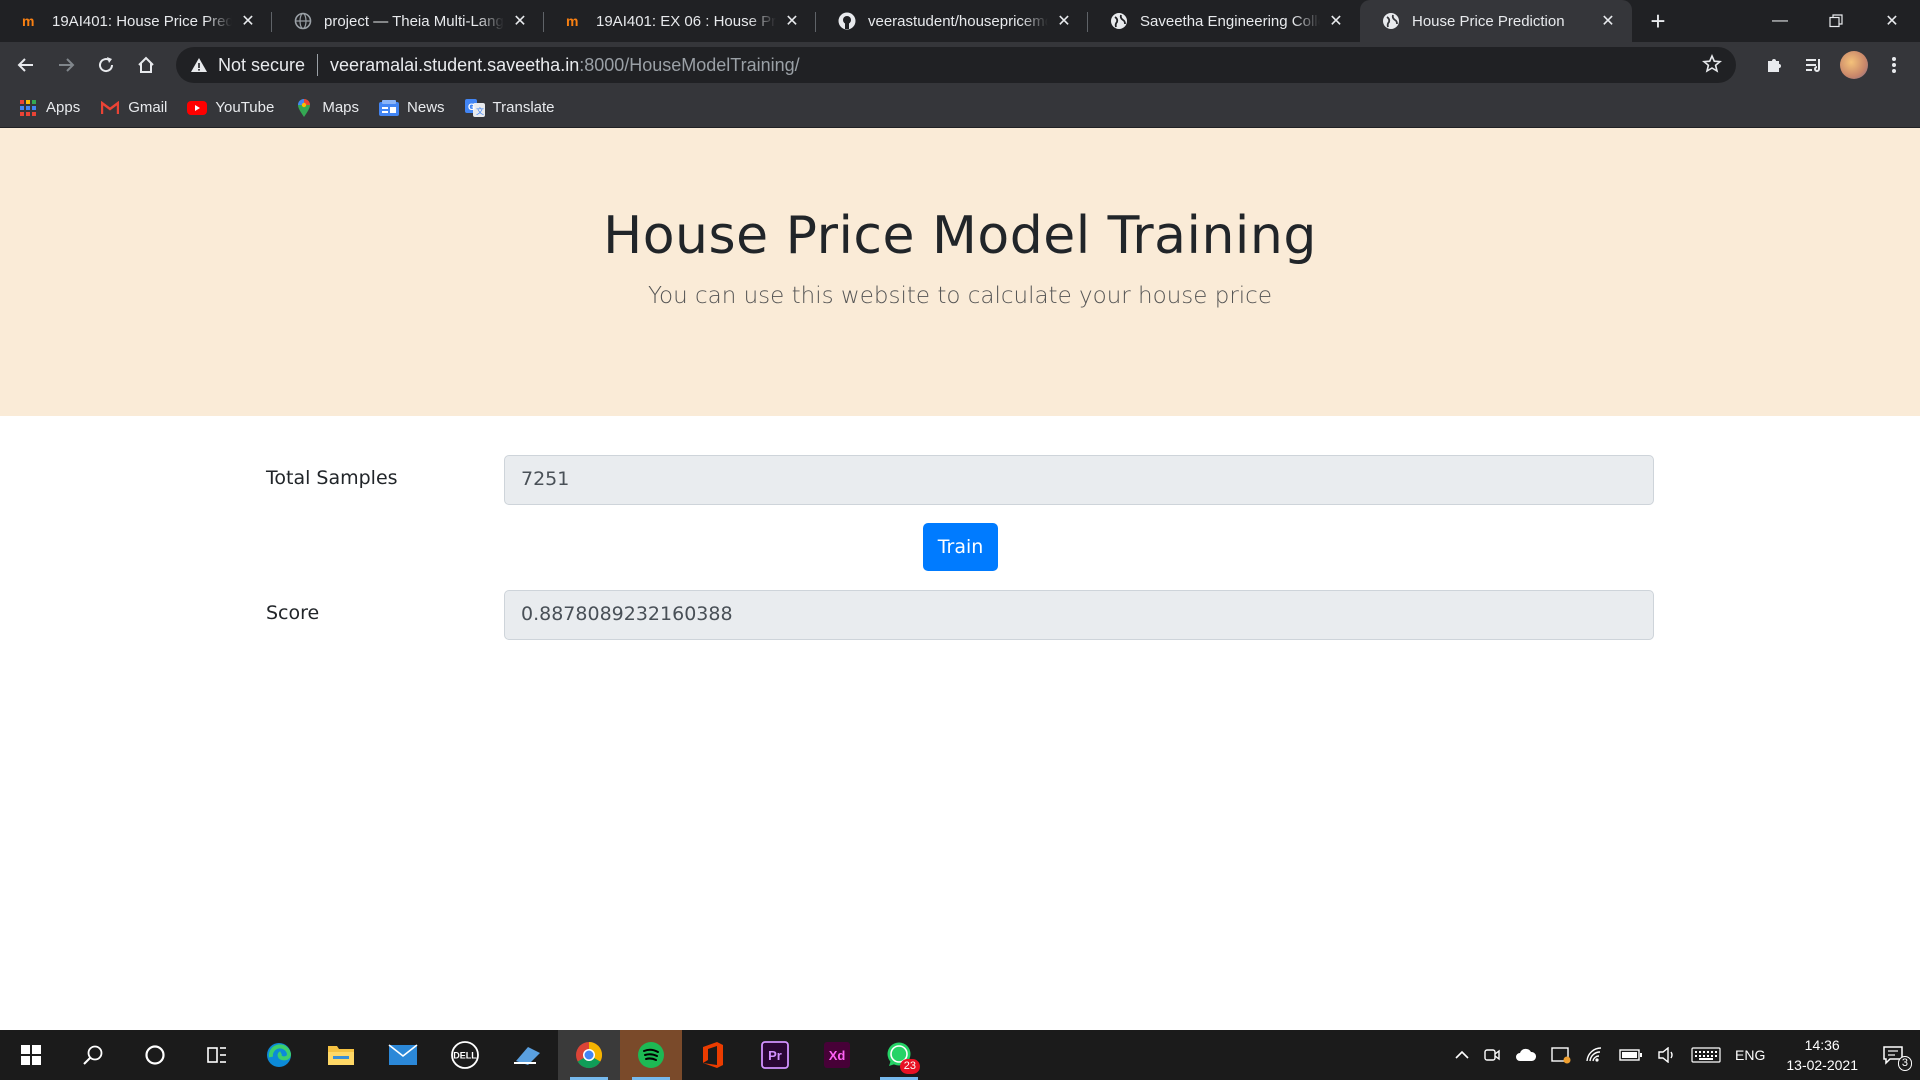  I want to click on notification-badge: 23, so click(909, 1066).